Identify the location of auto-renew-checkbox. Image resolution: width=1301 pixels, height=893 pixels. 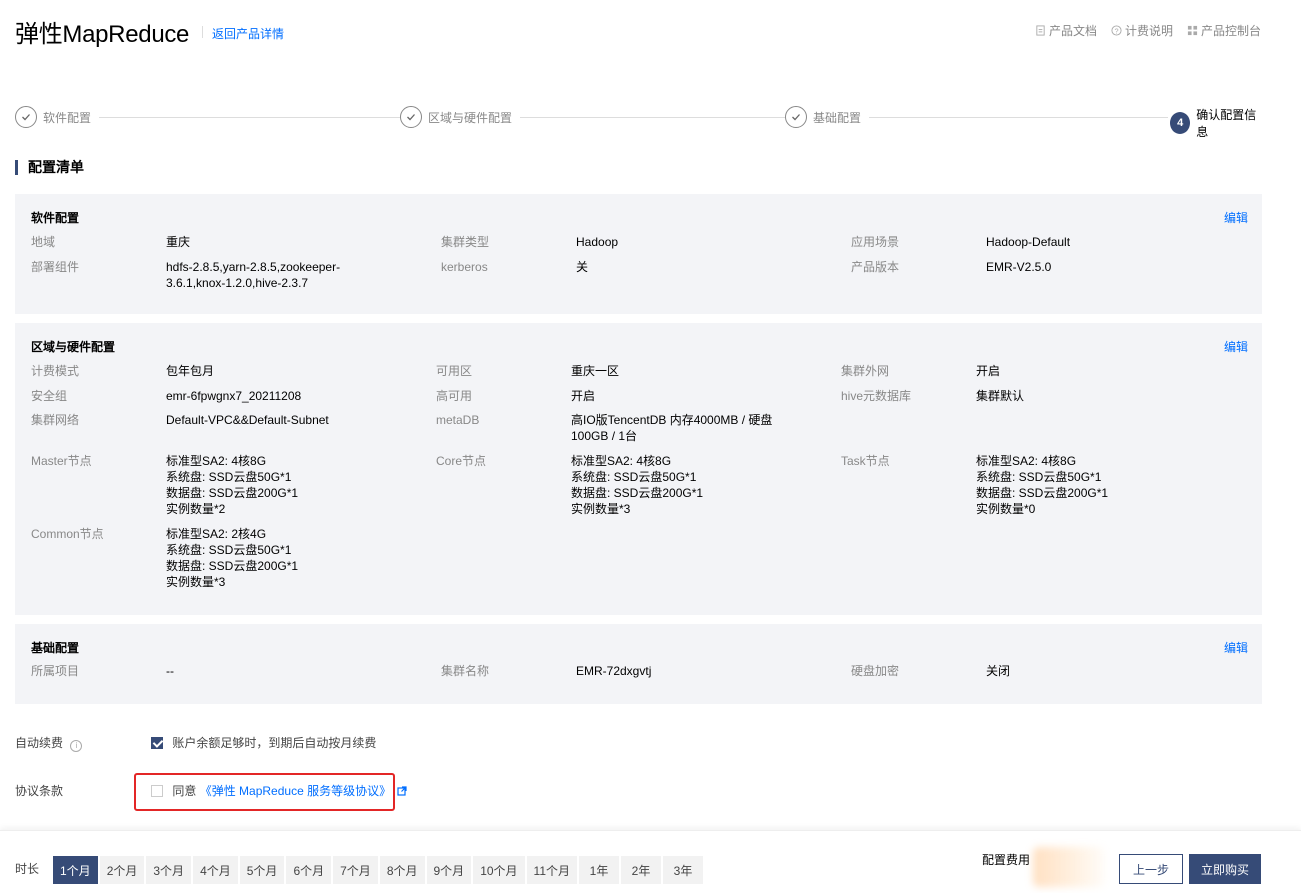
(157, 743).